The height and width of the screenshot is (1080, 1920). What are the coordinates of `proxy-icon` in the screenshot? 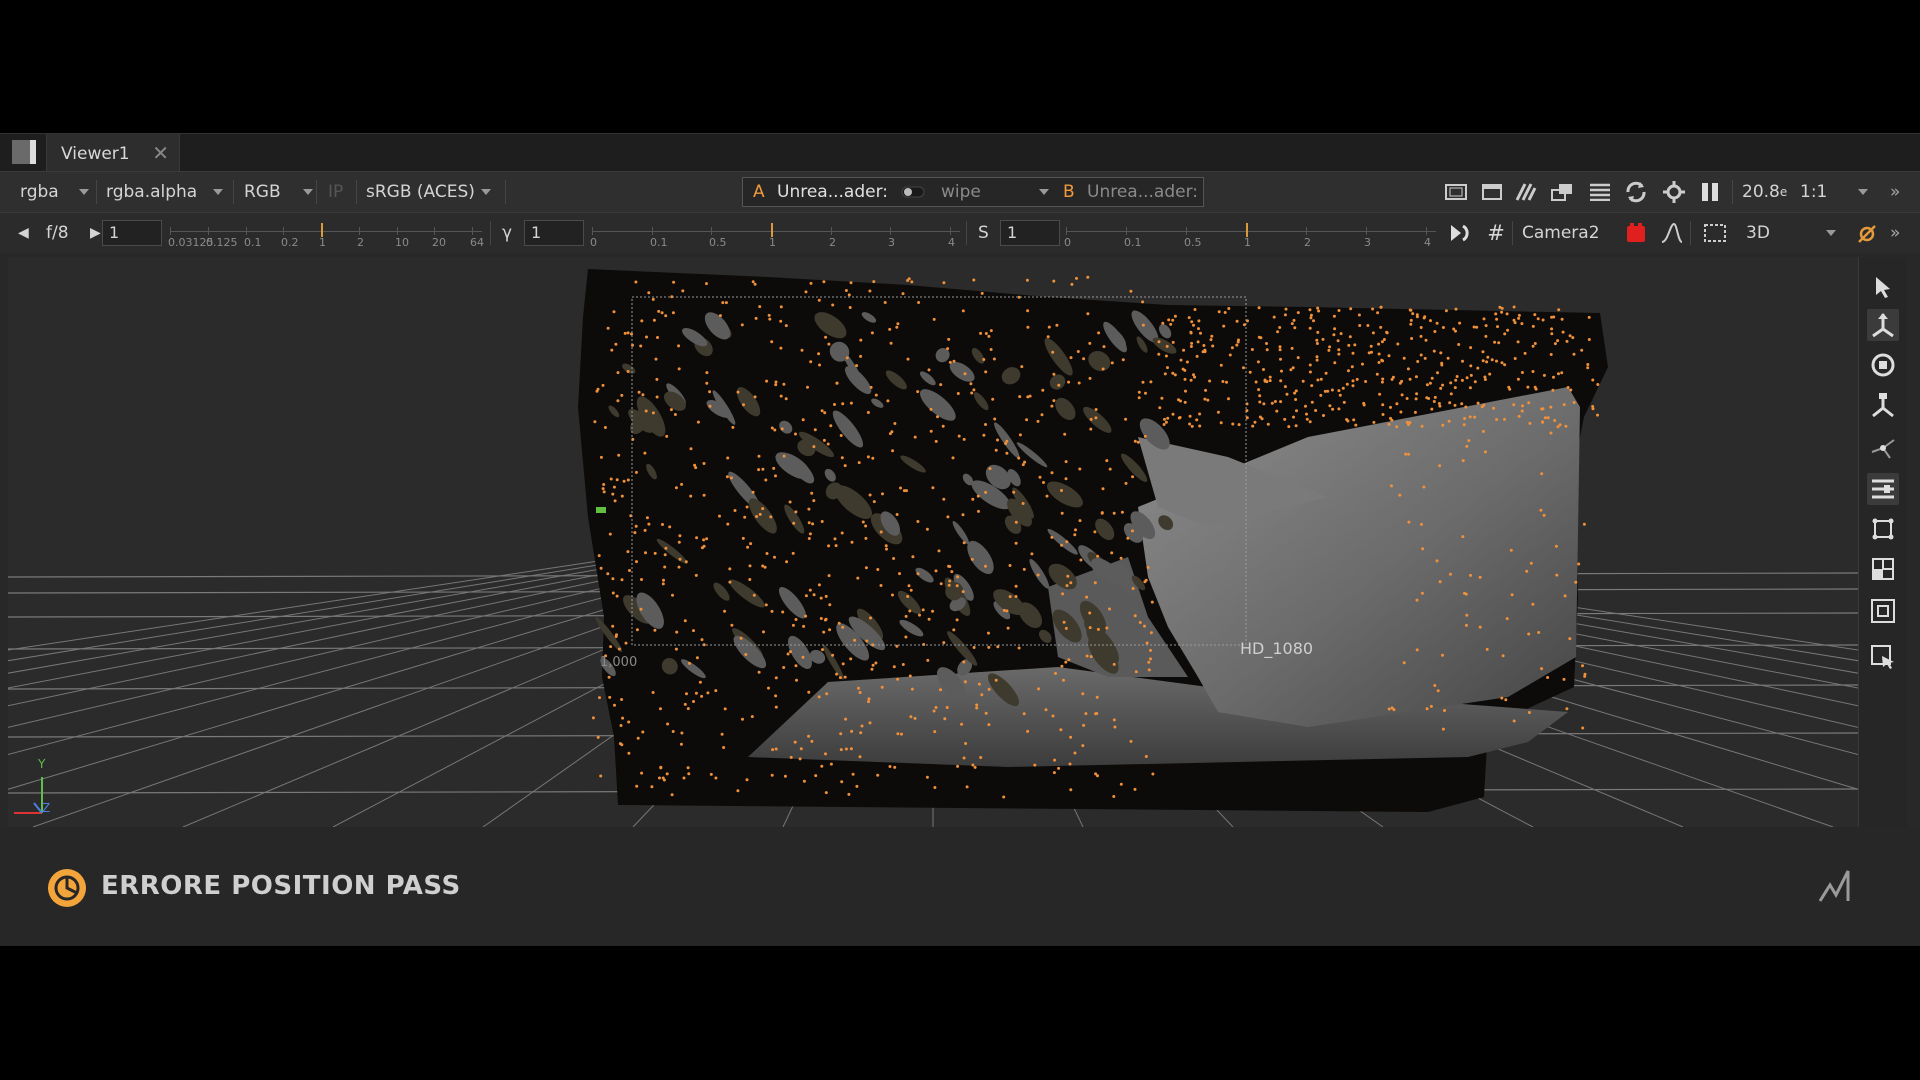 It's located at (1492, 192).